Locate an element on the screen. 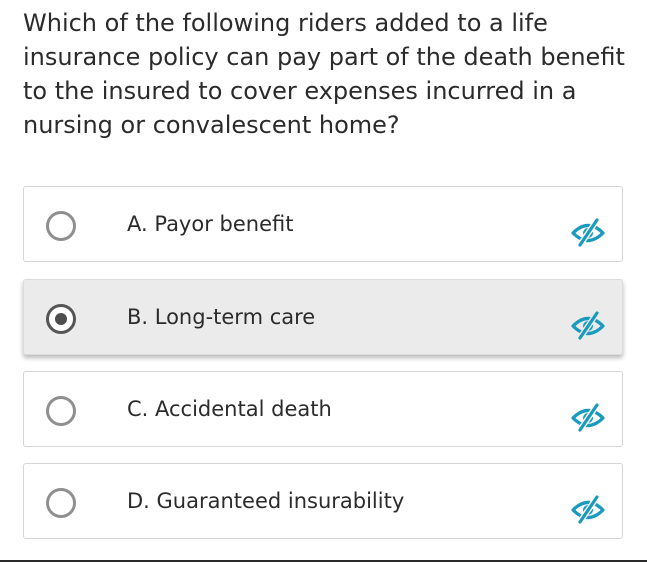  answer-option-a: A. Payor benefit is located at coordinates (323, 224).